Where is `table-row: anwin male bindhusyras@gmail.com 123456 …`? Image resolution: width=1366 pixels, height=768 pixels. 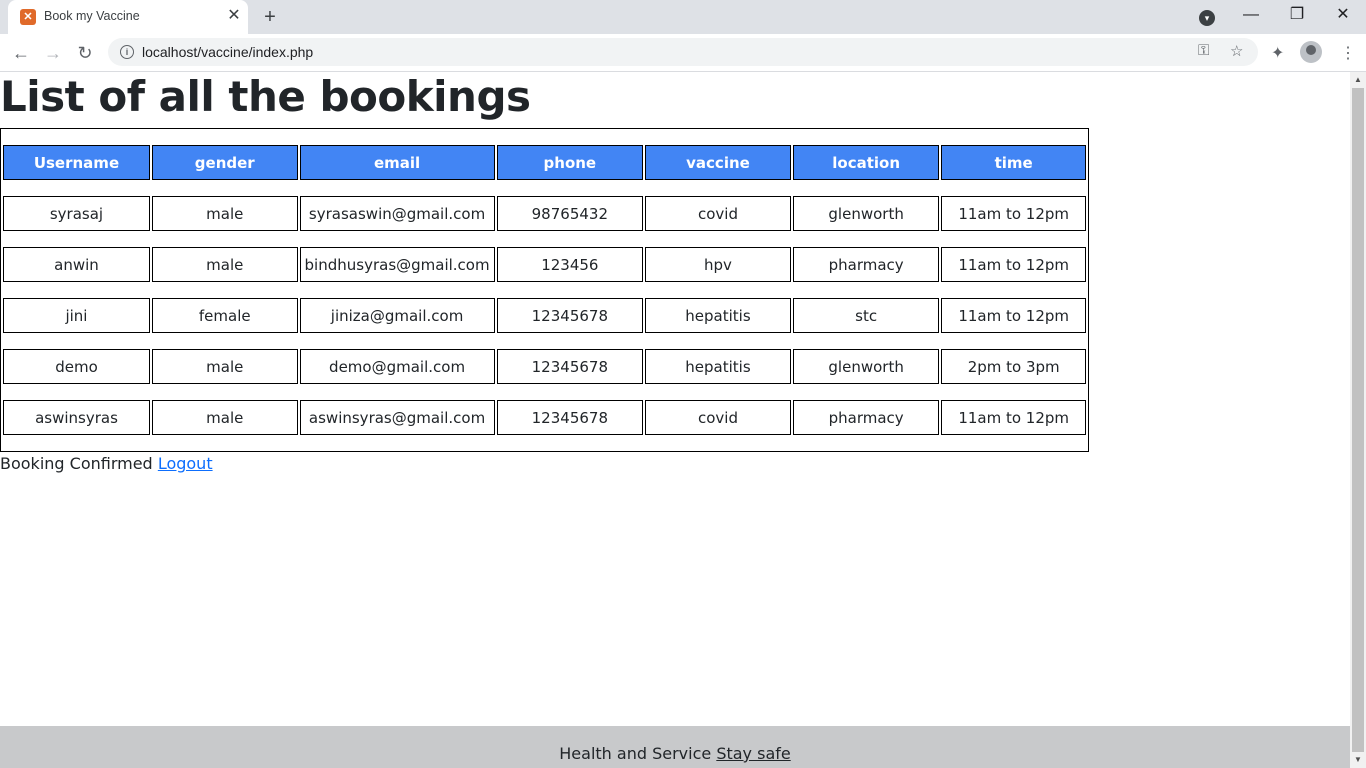 table-row: anwin male bindhusyras@gmail.com 123456 … is located at coordinates (544, 264).